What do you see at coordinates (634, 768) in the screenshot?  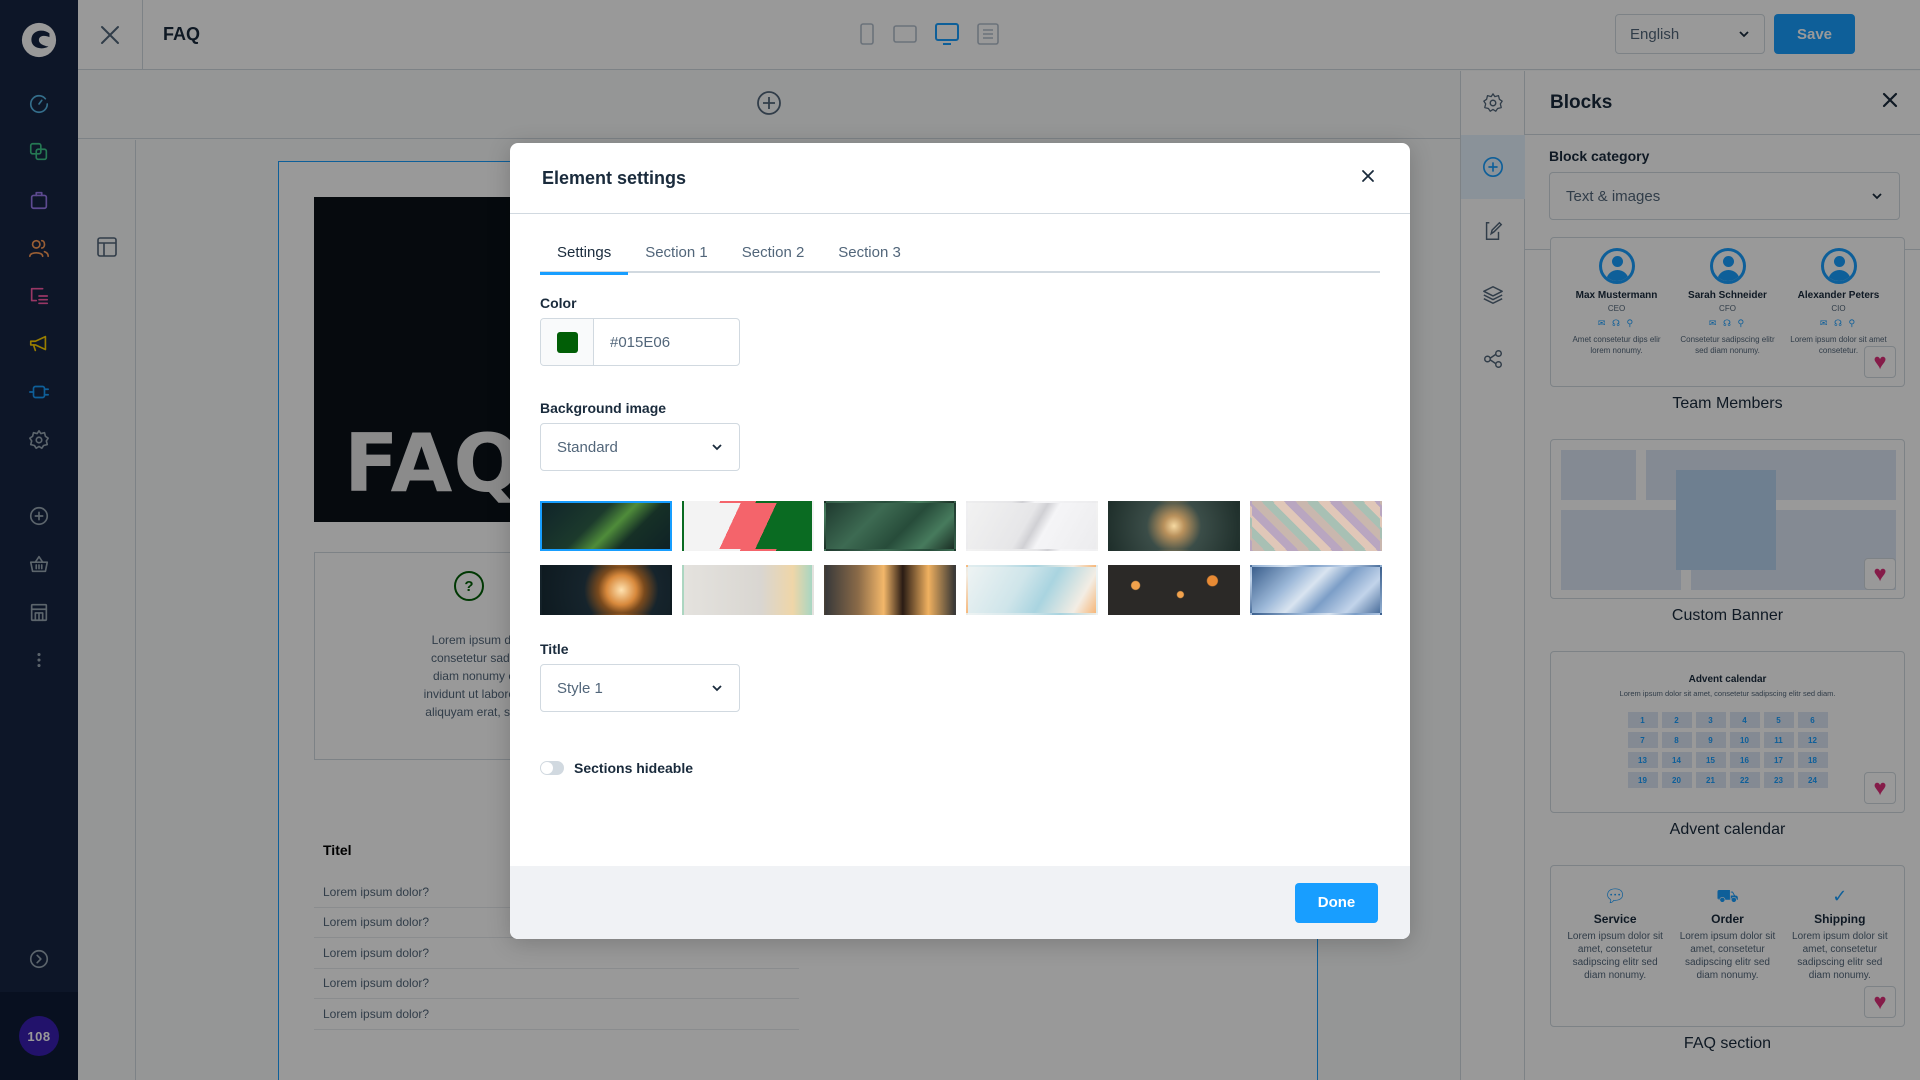 I see `sections-hideable-label: Sections hideable` at bounding box center [634, 768].